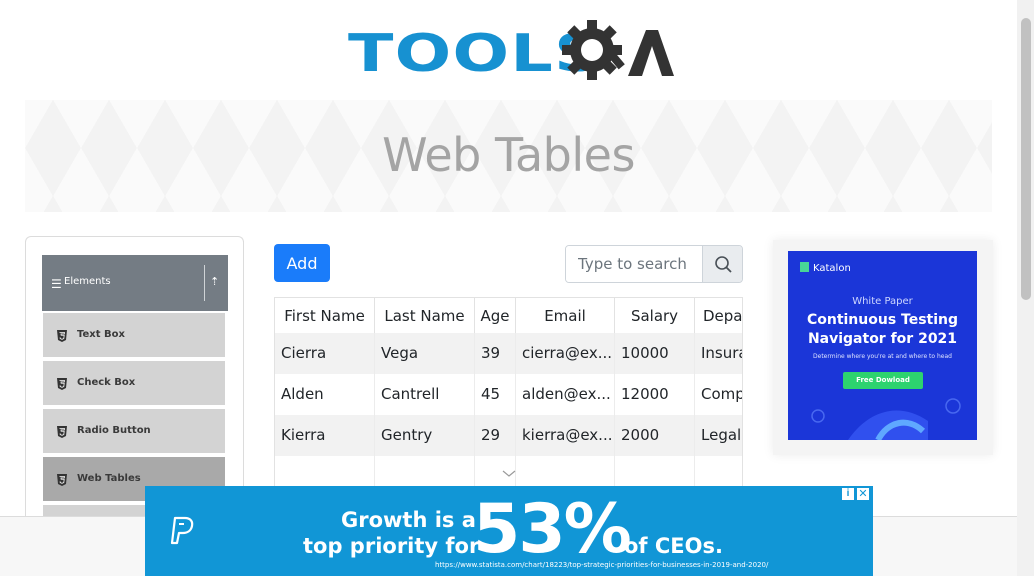 The height and width of the screenshot is (576, 1034). Describe the element at coordinates (618, 50) in the screenshot. I see `logo-qa-gear-icon` at that location.